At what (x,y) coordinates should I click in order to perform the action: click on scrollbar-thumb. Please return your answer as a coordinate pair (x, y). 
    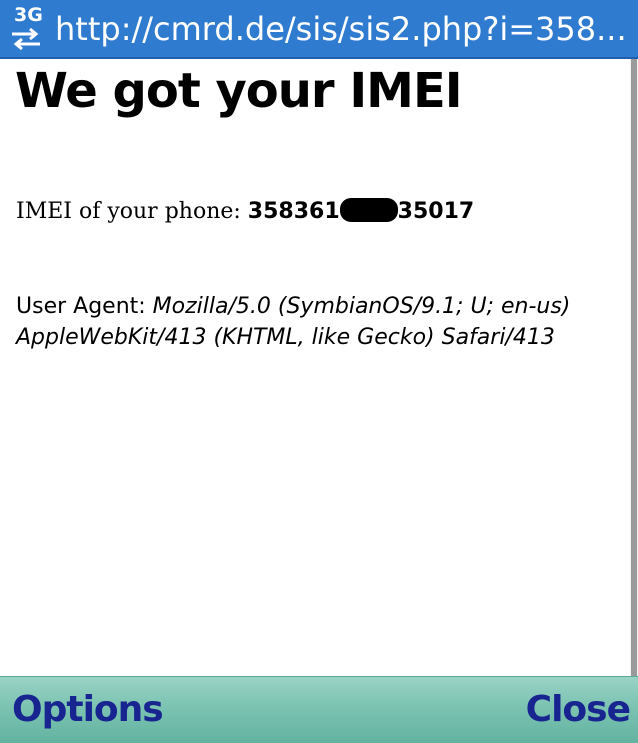
    Looking at the image, I should click on (634, 367).